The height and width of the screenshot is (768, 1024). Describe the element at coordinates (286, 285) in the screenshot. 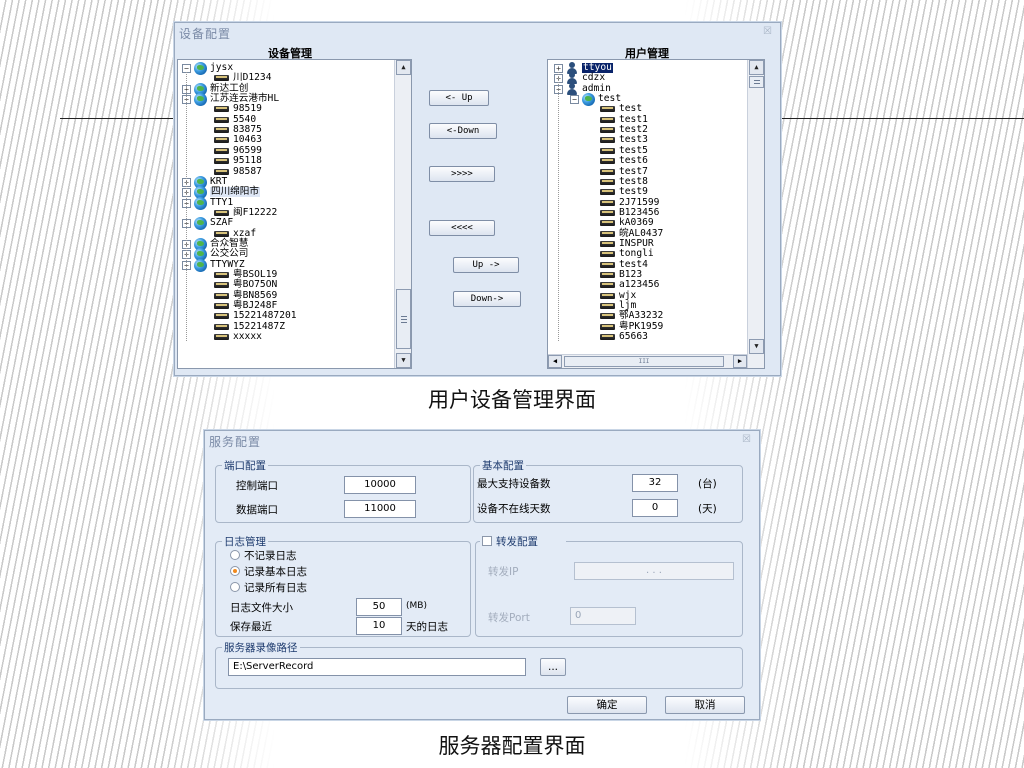

I see `device-tree-item: 粤BO75ON` at that location.